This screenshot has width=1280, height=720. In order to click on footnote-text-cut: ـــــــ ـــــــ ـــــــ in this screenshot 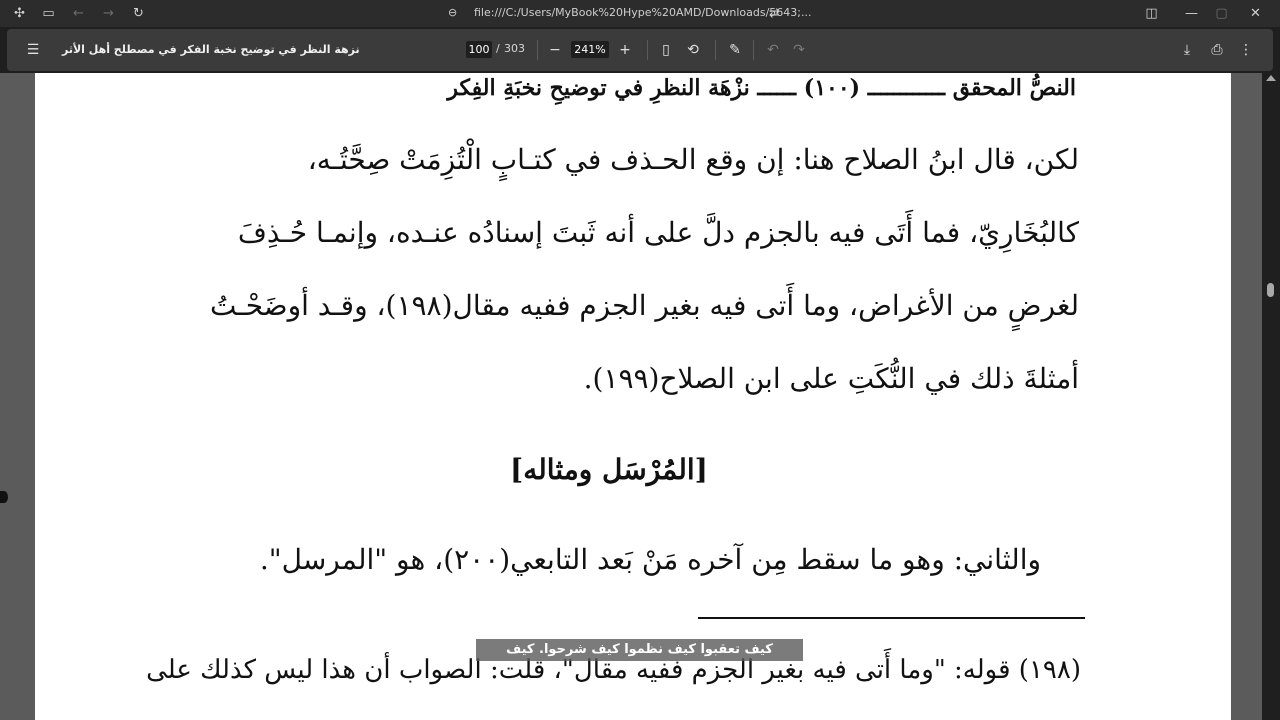, I will do `click(993, 714)`.